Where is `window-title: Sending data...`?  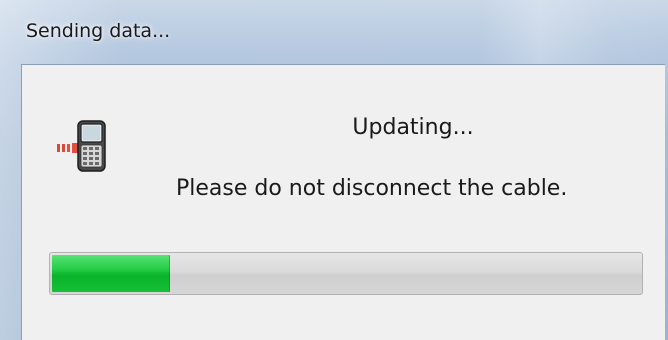
window-title: Sending data... is located at coordinates (98, 31).